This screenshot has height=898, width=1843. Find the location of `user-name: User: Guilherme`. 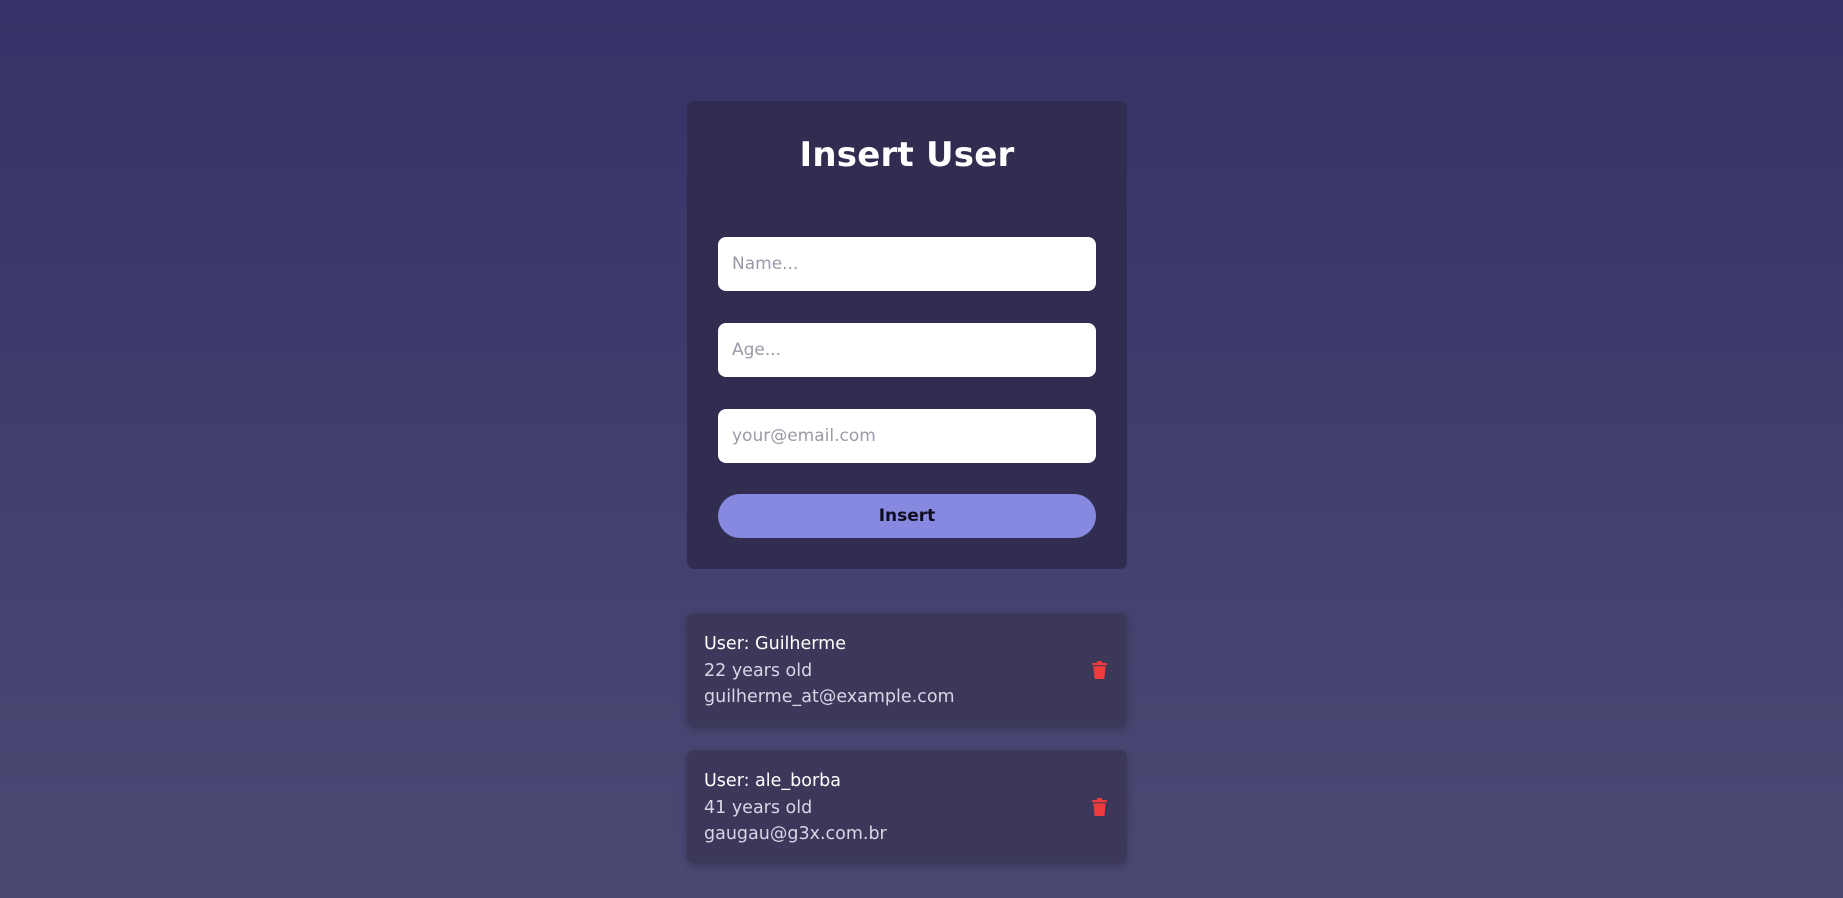

user-name: User: Guilherme is located at coordinates (775, 644).